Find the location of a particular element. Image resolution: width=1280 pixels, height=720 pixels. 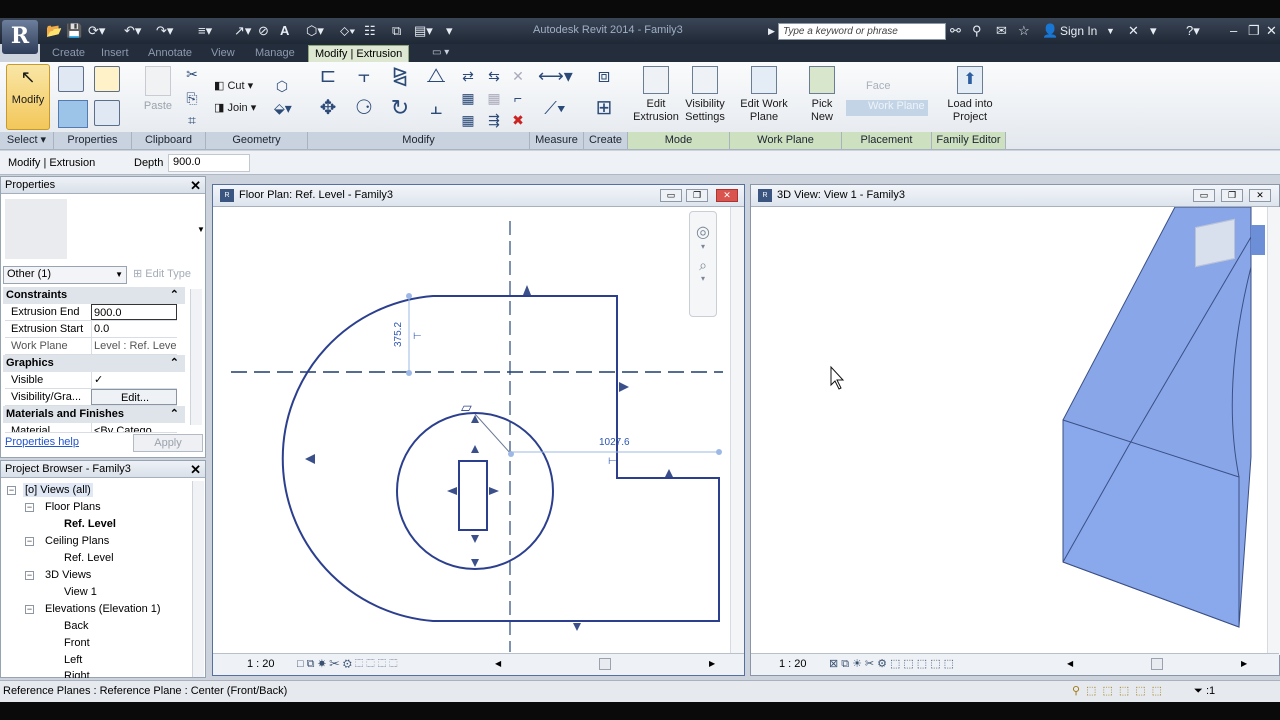

edit-extrusion-button: Edit Extrusion is located at coordinates (656, 95).